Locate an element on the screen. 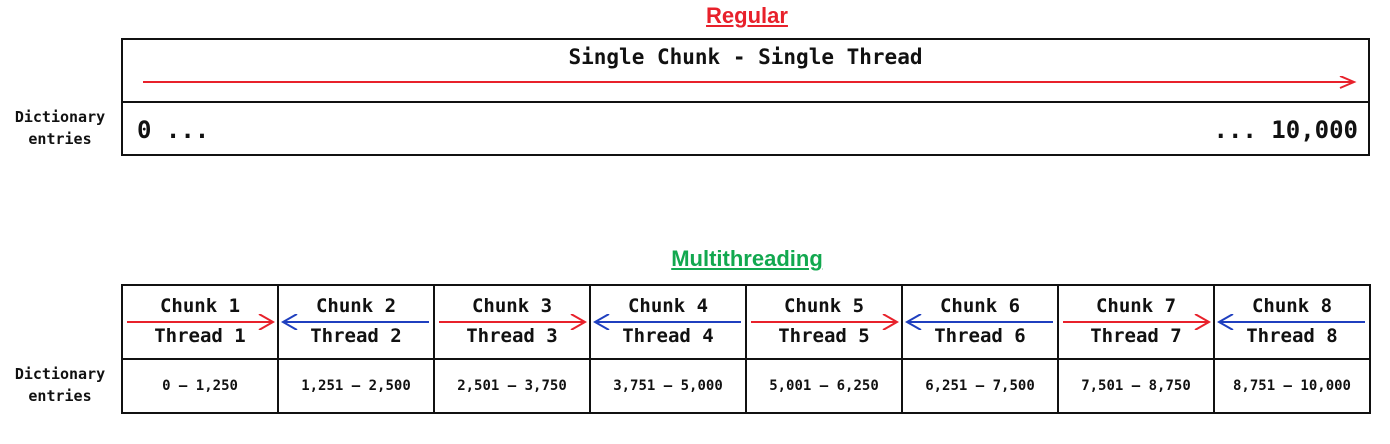 This screenshot has width=1390, height=444. chunk-range: 2,501 – 3,750 is located at coordinates (512, 386).